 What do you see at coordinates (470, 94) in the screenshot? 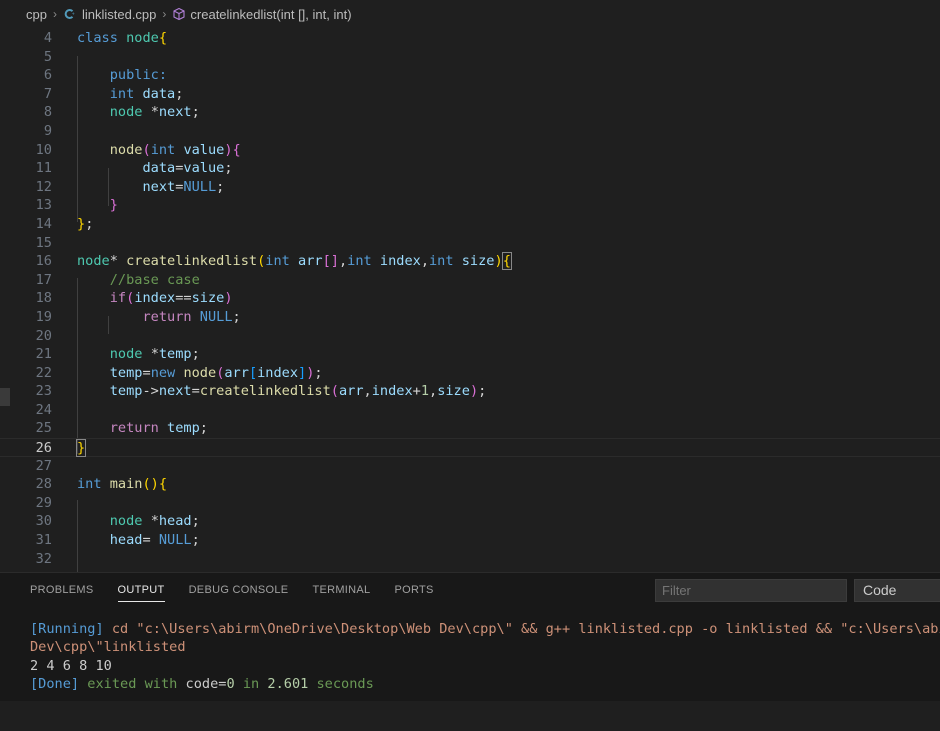
I see `code-line: 7 int data;` at bounding box center [470, 94].